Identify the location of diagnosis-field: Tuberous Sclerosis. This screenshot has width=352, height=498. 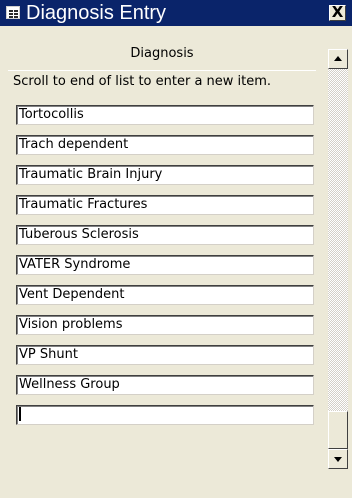
(165, 235).